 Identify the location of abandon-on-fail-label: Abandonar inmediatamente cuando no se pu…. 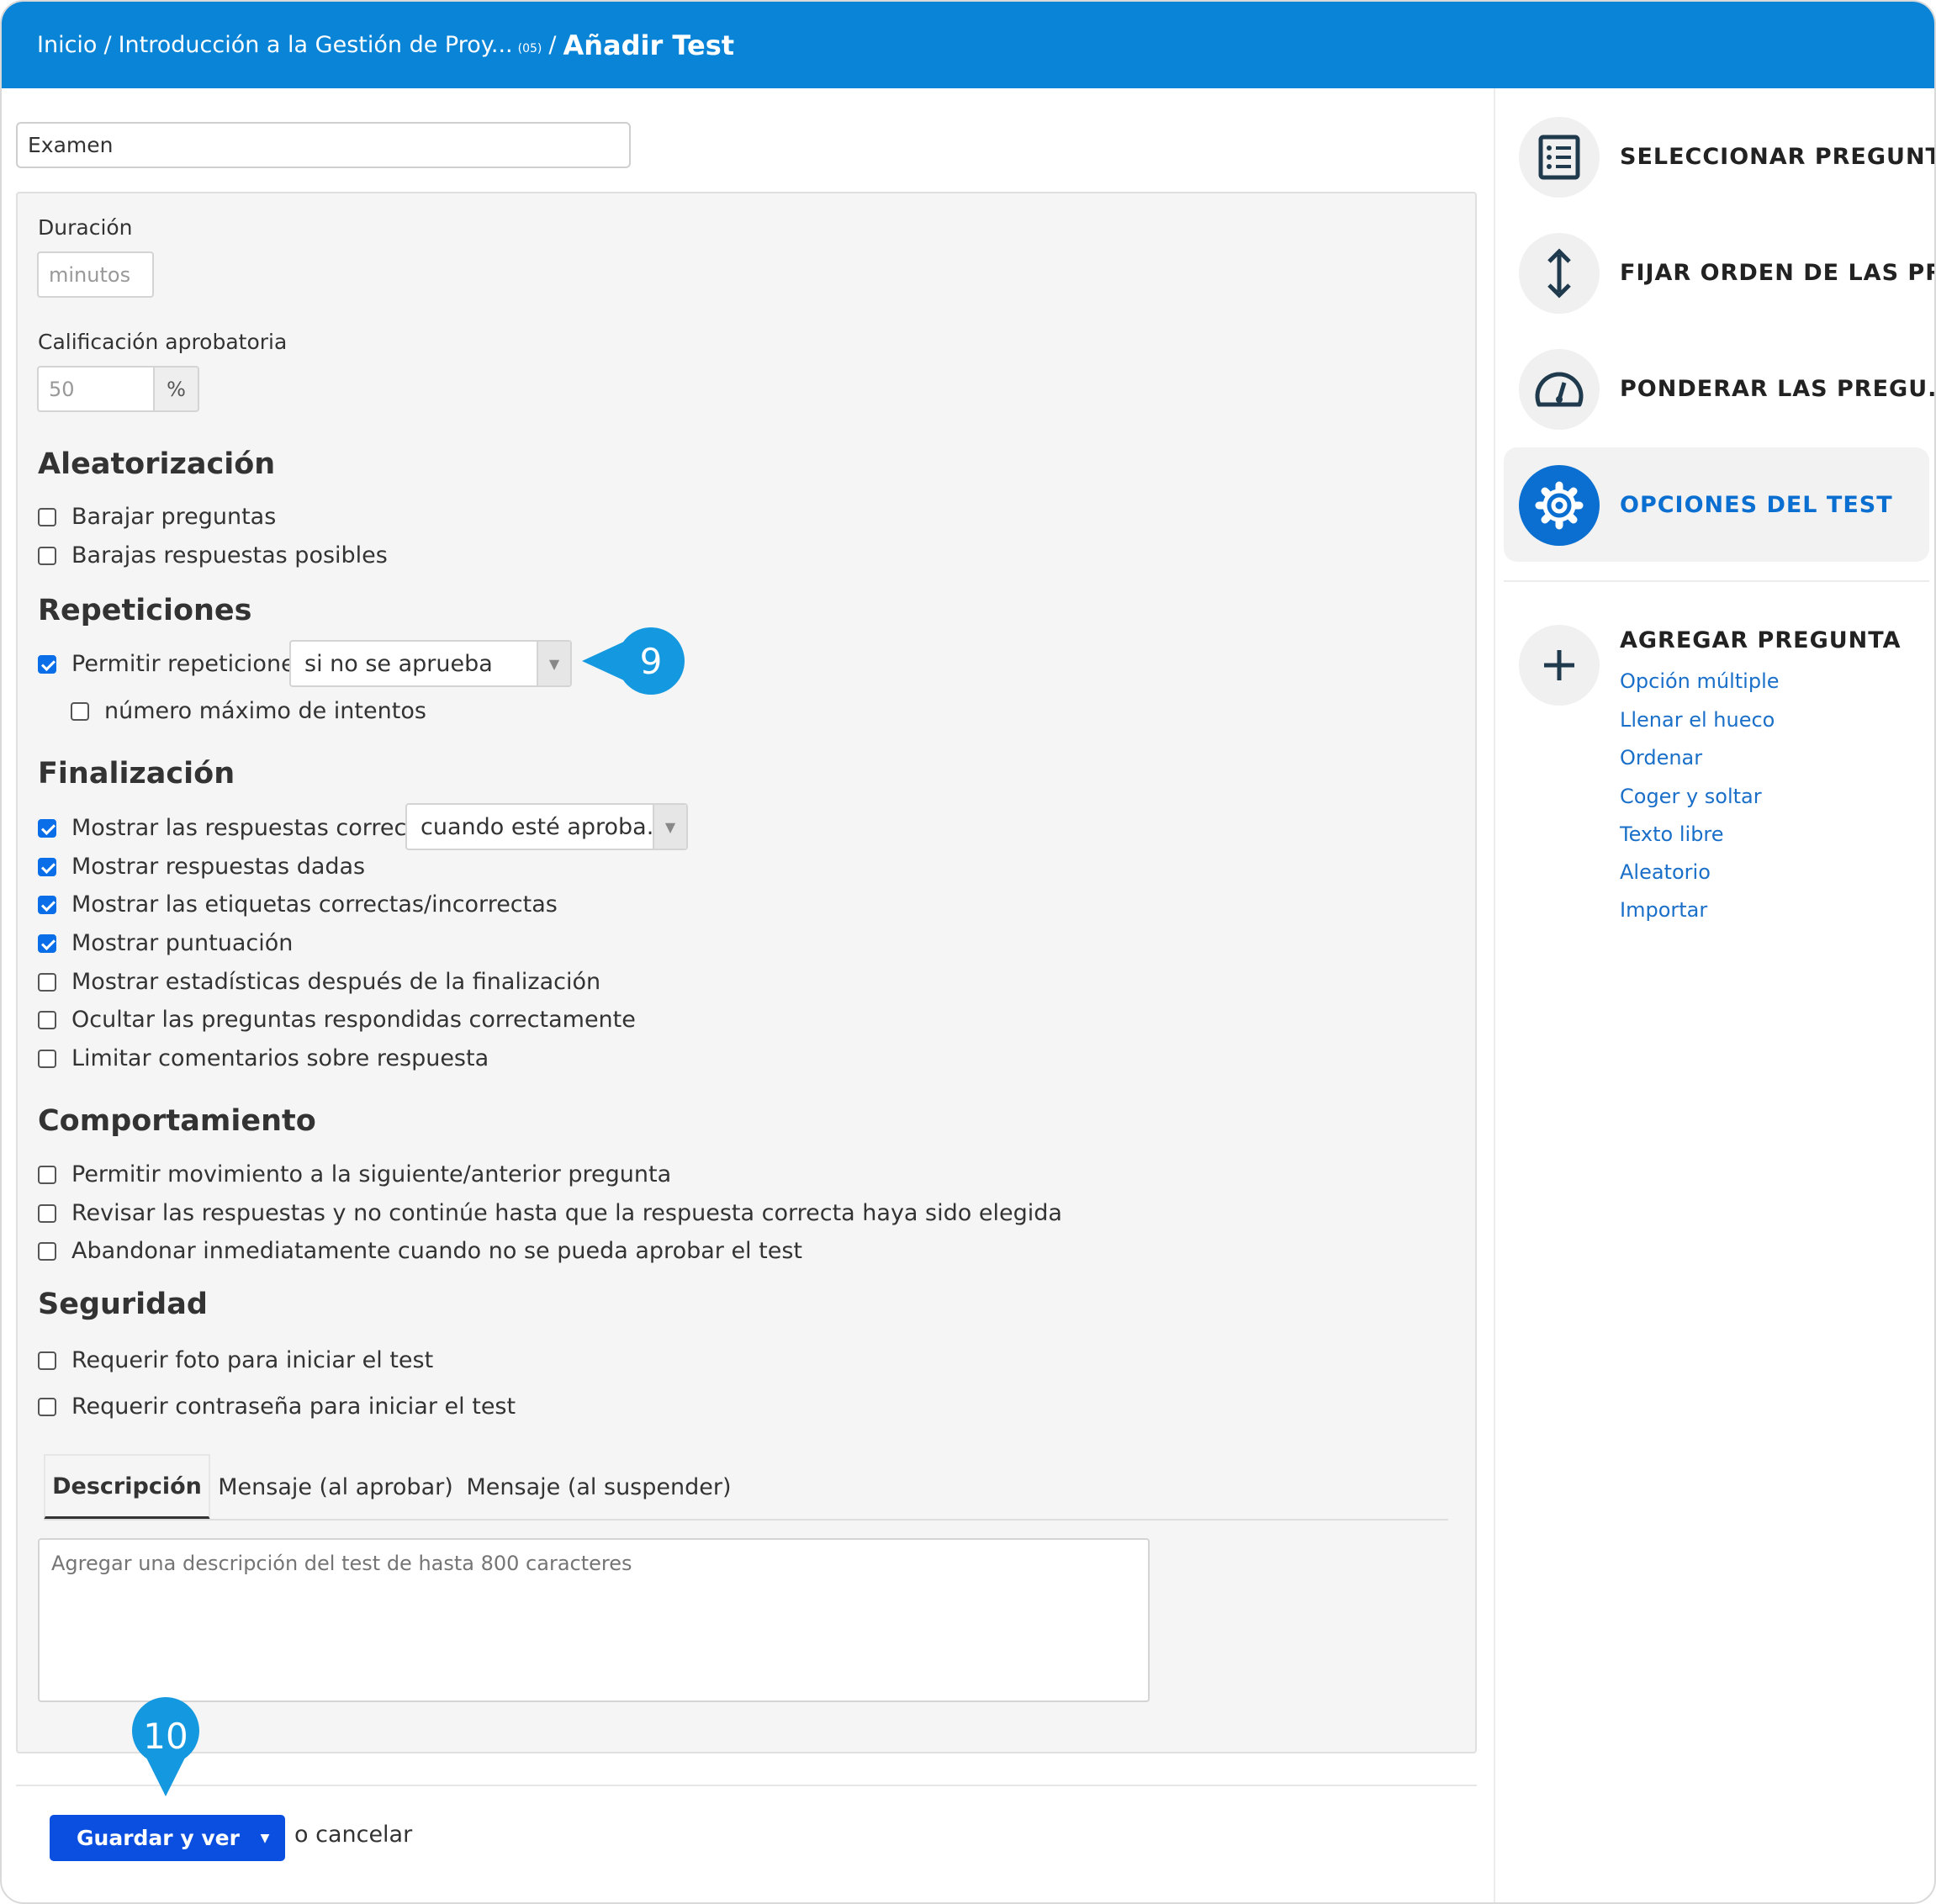
(436, 1251).